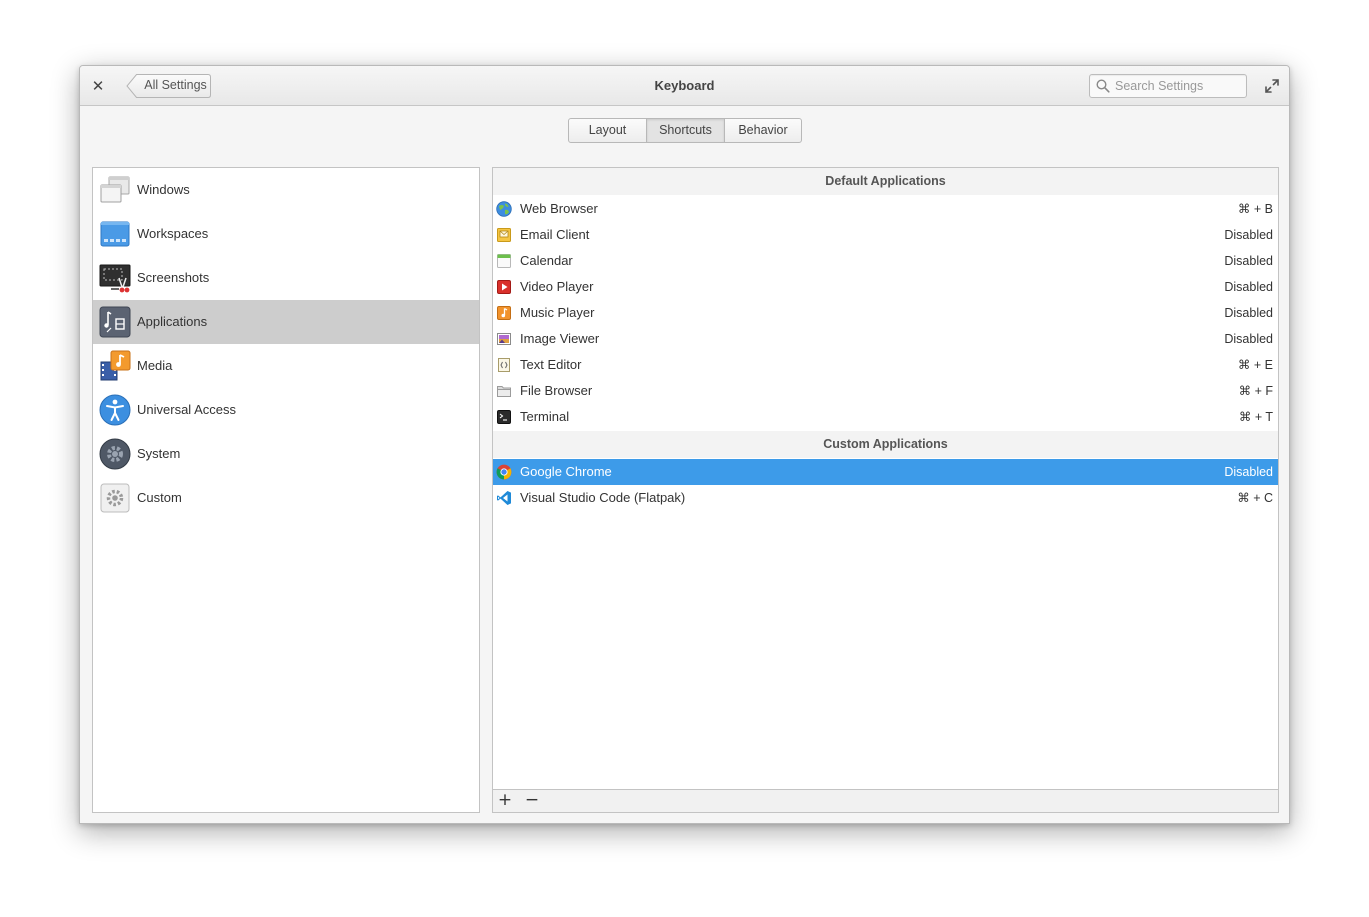 Image resolution: width=1369 pixels, height=917 pixels. I want to click on file-browser-icon, so click(504, 391).